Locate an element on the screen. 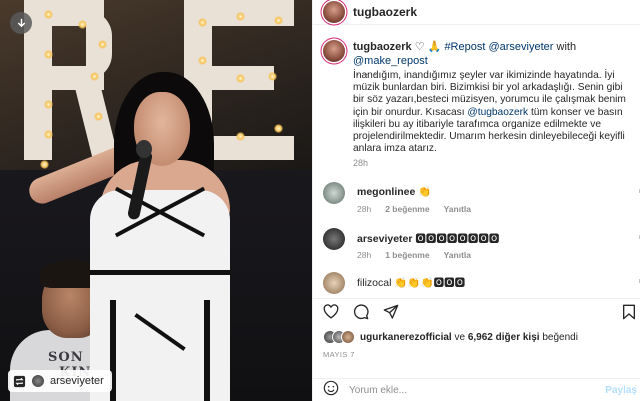  comment-icon is located at coordinates (361, 311).